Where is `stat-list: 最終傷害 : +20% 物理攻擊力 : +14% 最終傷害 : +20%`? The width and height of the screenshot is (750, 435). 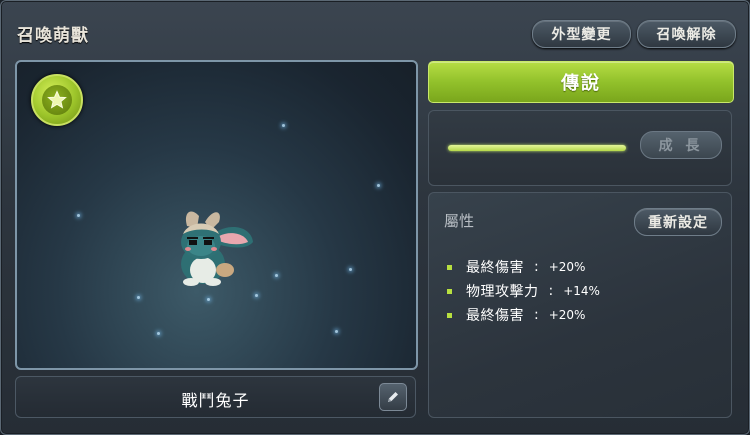 stat-list: 最終傷害 : +20% 物理攻擊力 : +14% 最終傷害 : +20% is located at coordinates (523, 291).